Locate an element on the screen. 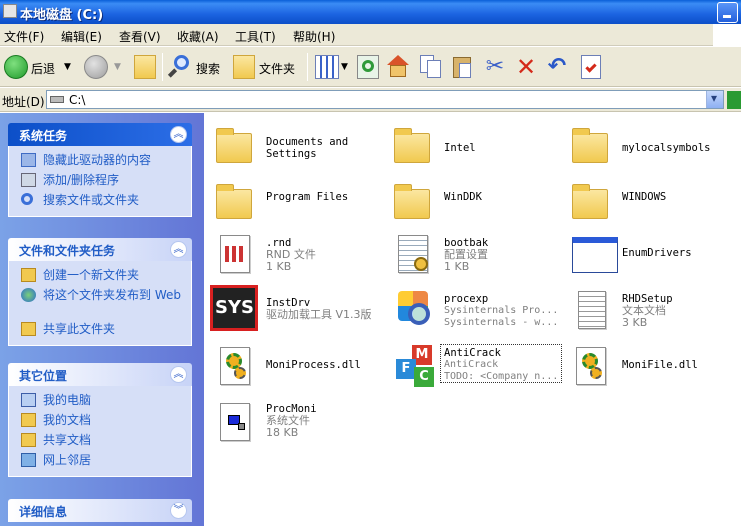 This screenshot has height=526, width=741. home-icon is located at coordinates (398, 67).